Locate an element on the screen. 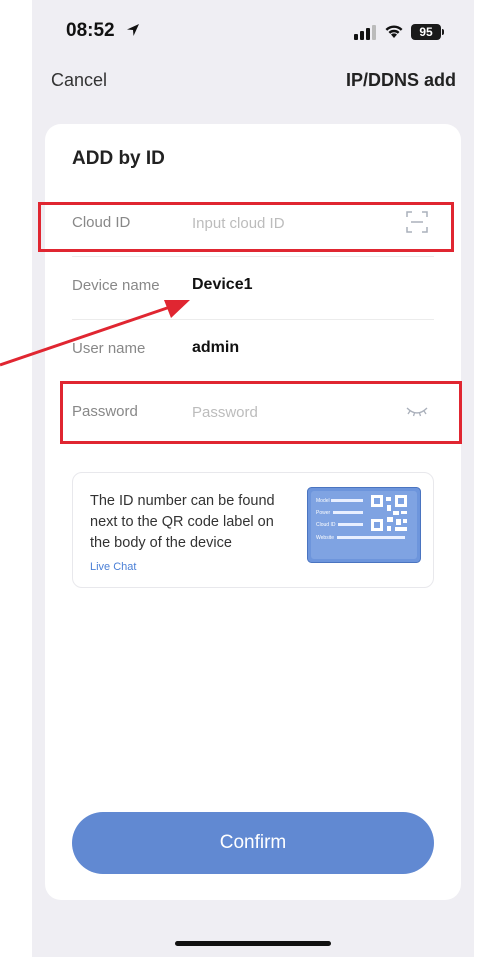 This screenshot has height=967, width=488. device-name-row: Device name Device1 is located at coordinates (253, 288).